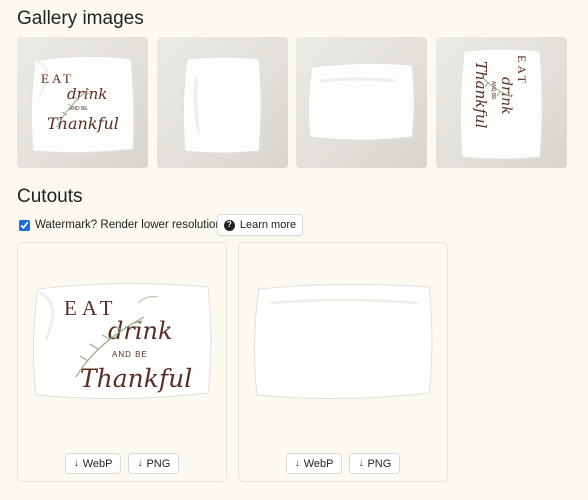  Describe the element at coordinates (343, 341) in the screenshot. I see `pillow-plain-cutout` at that location.